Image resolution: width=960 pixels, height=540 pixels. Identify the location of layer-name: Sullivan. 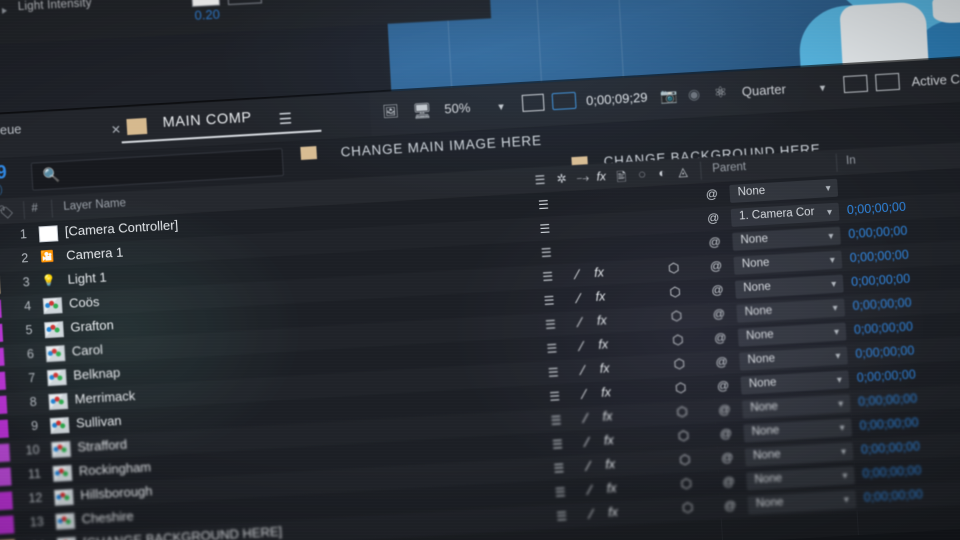
(99, 422).